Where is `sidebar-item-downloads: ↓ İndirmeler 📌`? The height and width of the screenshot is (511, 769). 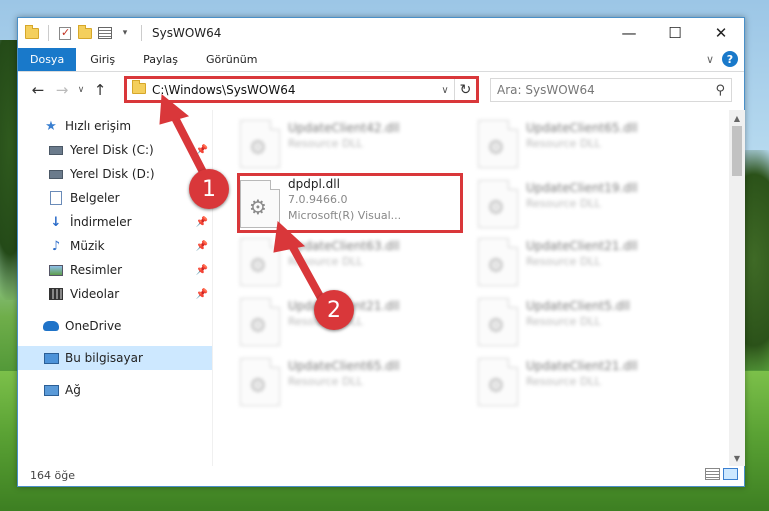 sidebar-item-downloads: ↓ İndirmeler 📌 is located at coordinates (115, 222).